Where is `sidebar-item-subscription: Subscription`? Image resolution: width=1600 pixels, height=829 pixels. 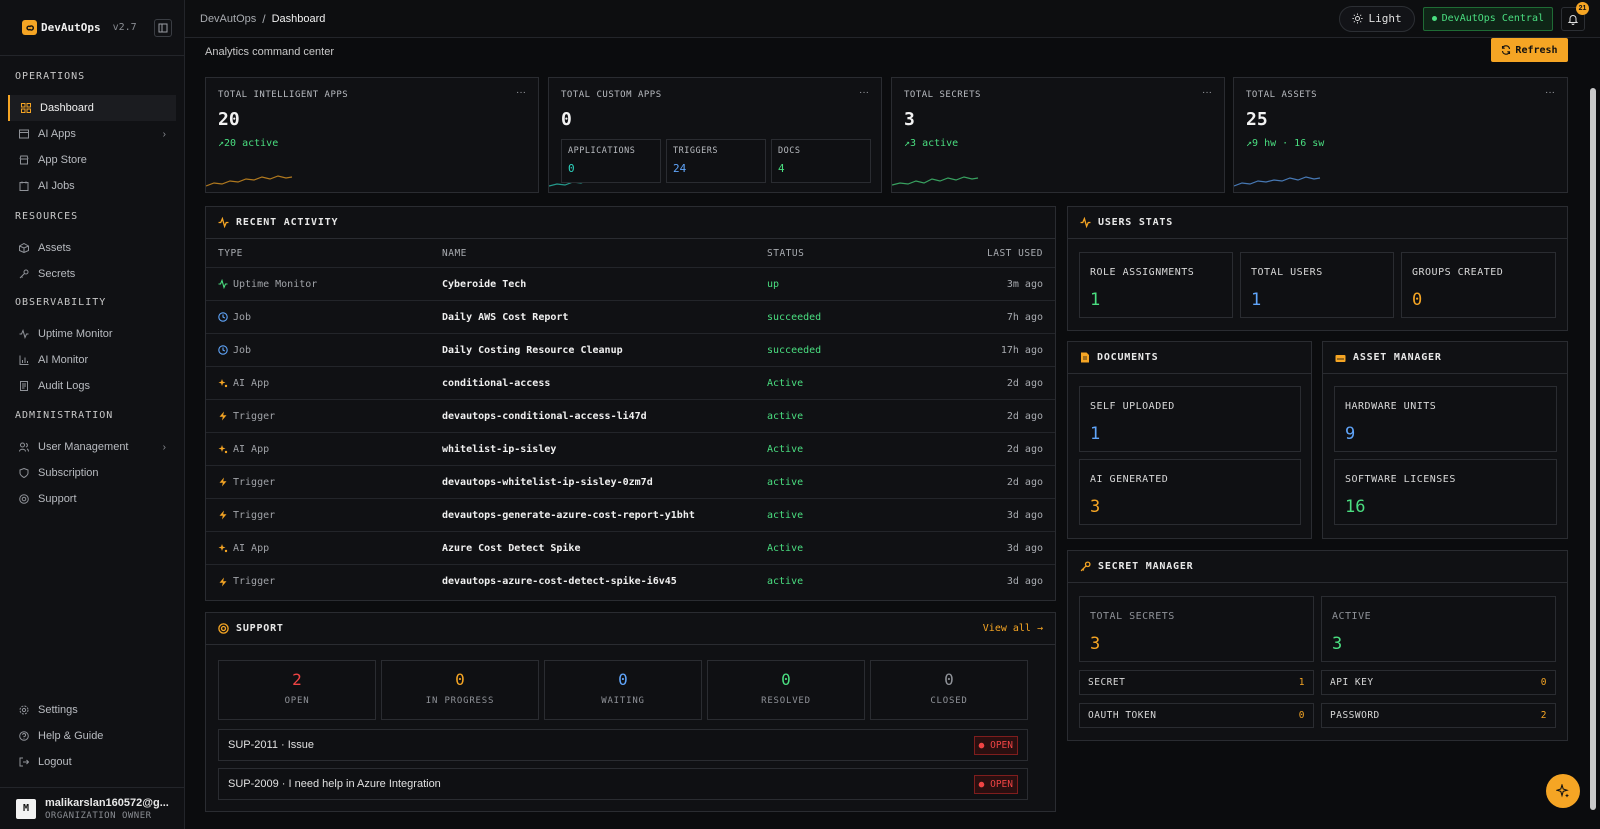
sidebar-item-subscription: Subscription is located at coordinates (92, 473).